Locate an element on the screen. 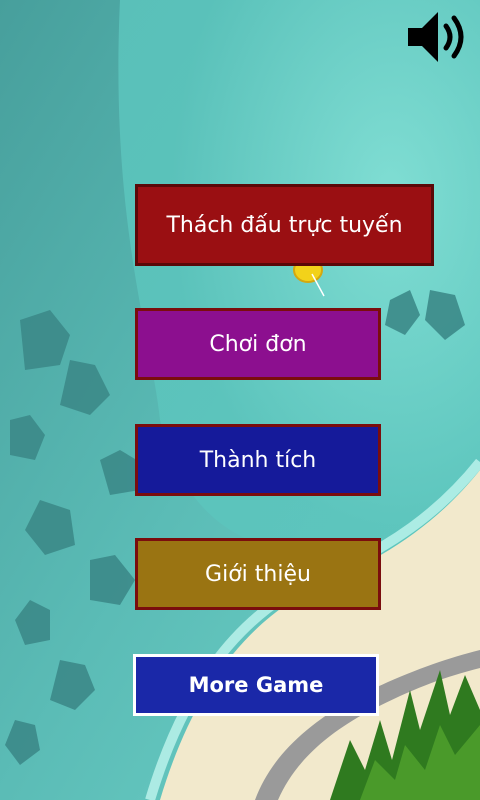 The image size is (480, 800). online-challenge-button: Thách đấu trực tuyến is located at coordinates (284, 225).